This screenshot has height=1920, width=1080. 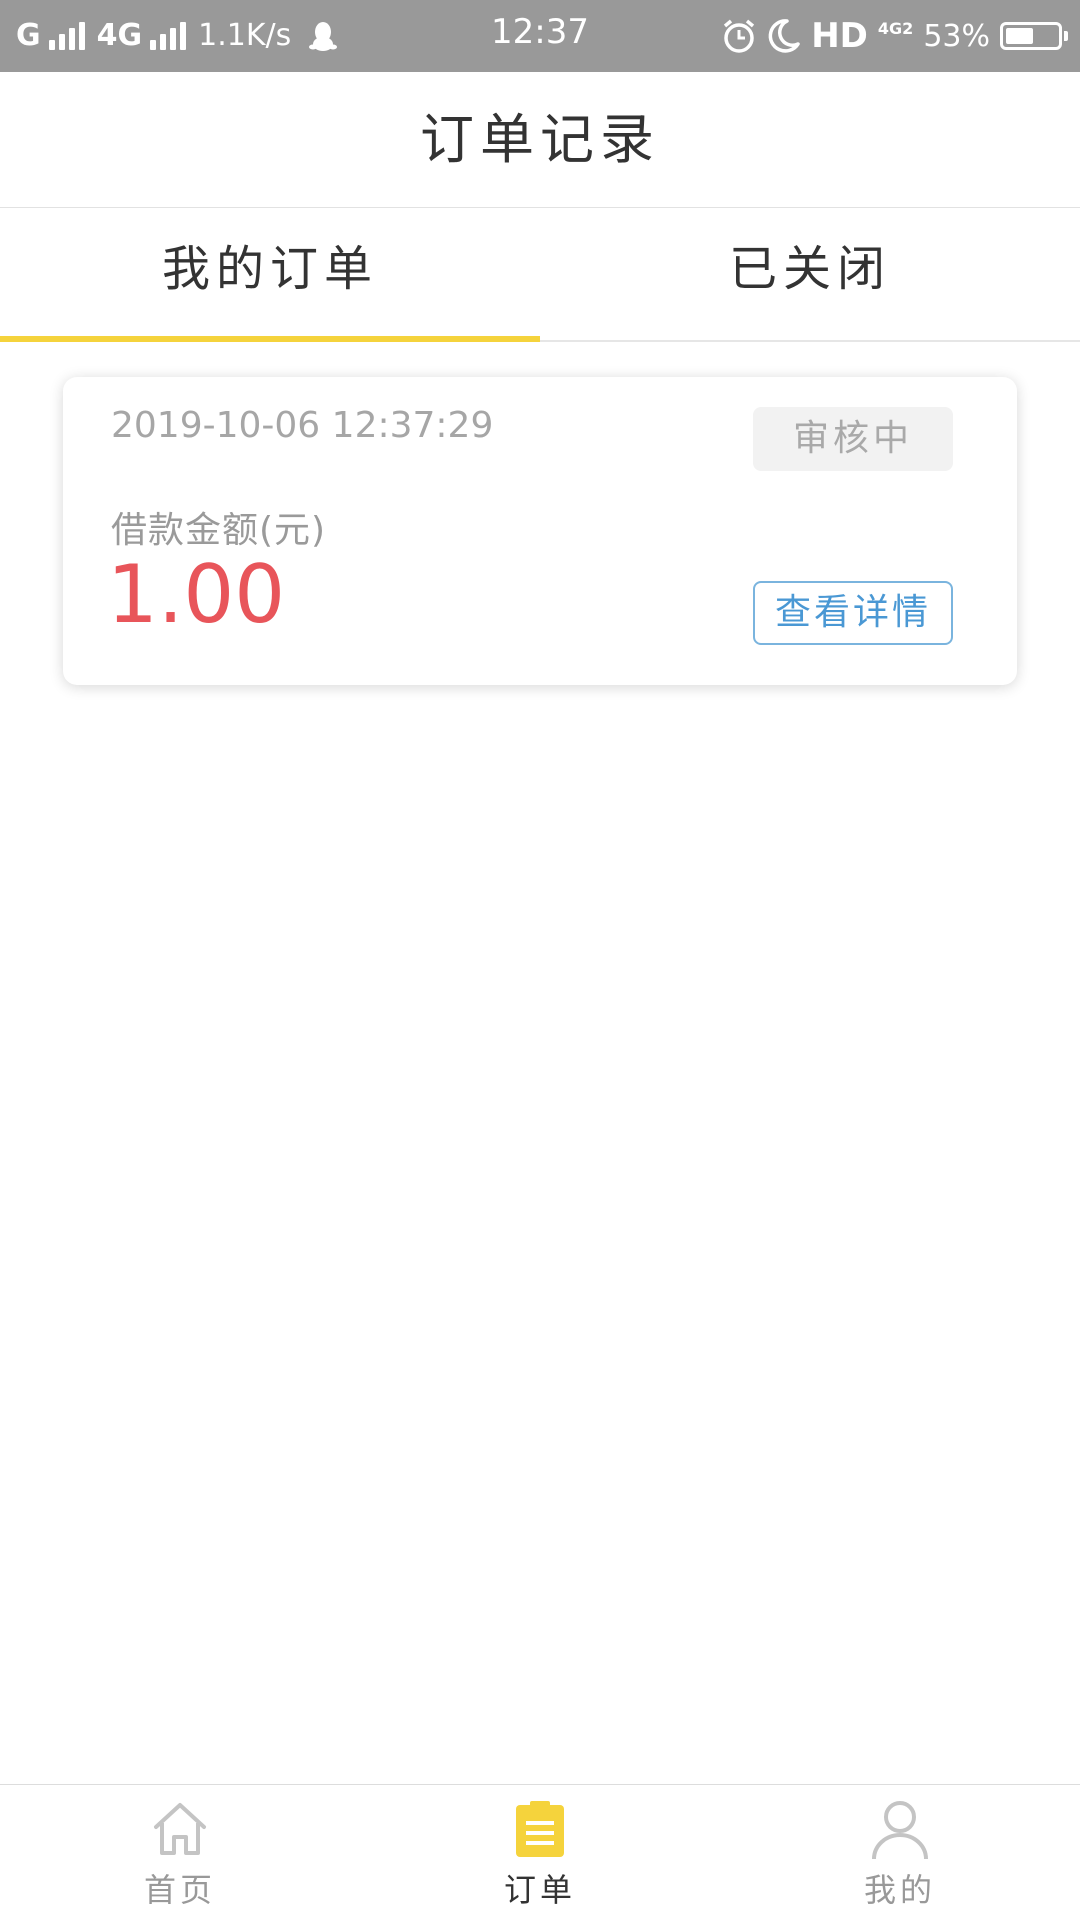 I want to click on nav-item-profile: 我的, so click(x=900, y=1852).